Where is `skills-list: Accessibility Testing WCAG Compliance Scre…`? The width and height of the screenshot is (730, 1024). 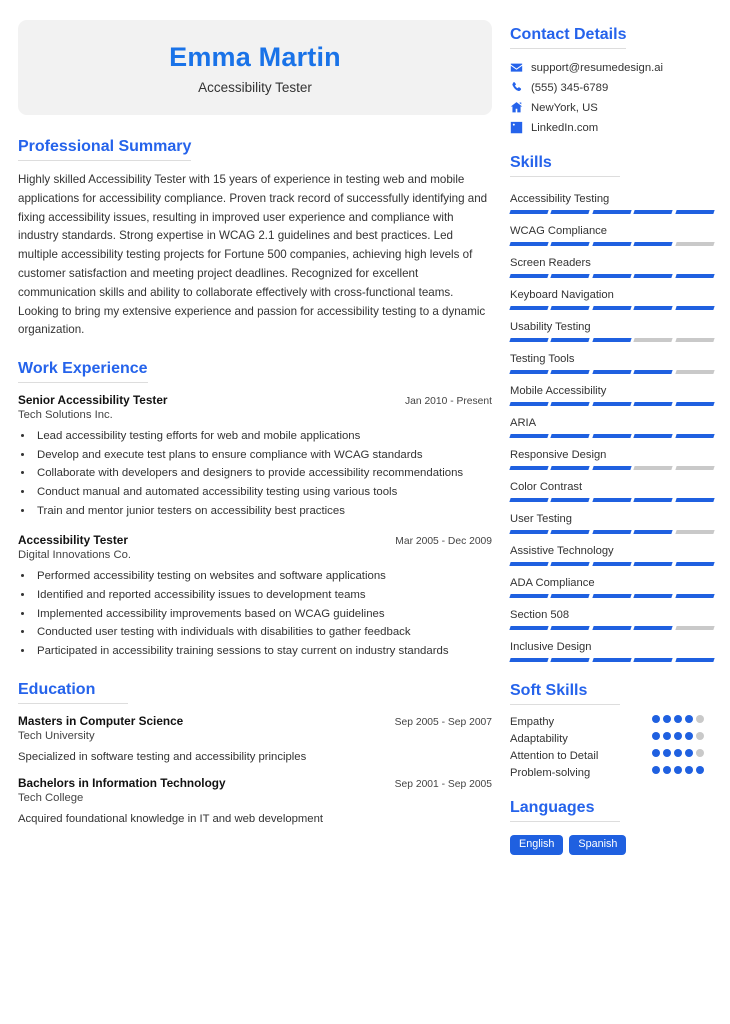 skills-list: Accessibility Testing WCAG Compliance Scre… is located at coordinates (612, 424).